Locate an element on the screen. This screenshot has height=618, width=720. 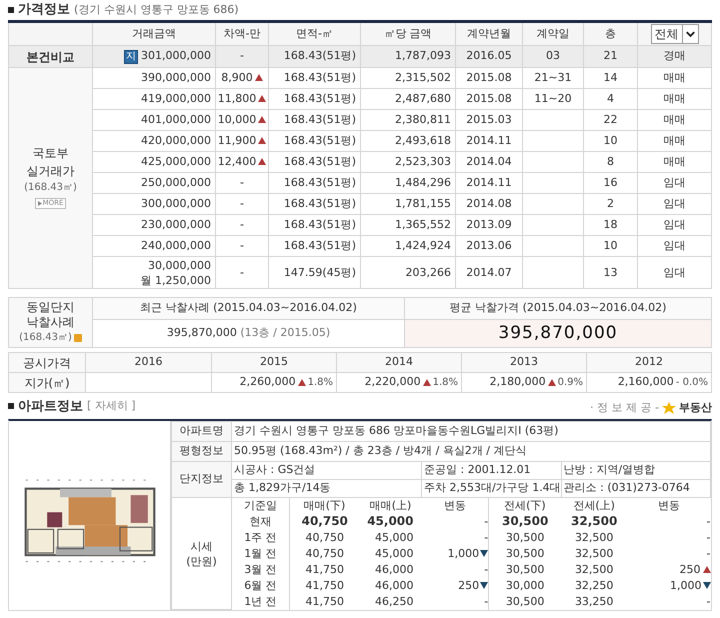
official-price-text: 2,260,000 is located at coordinates (268, 381).